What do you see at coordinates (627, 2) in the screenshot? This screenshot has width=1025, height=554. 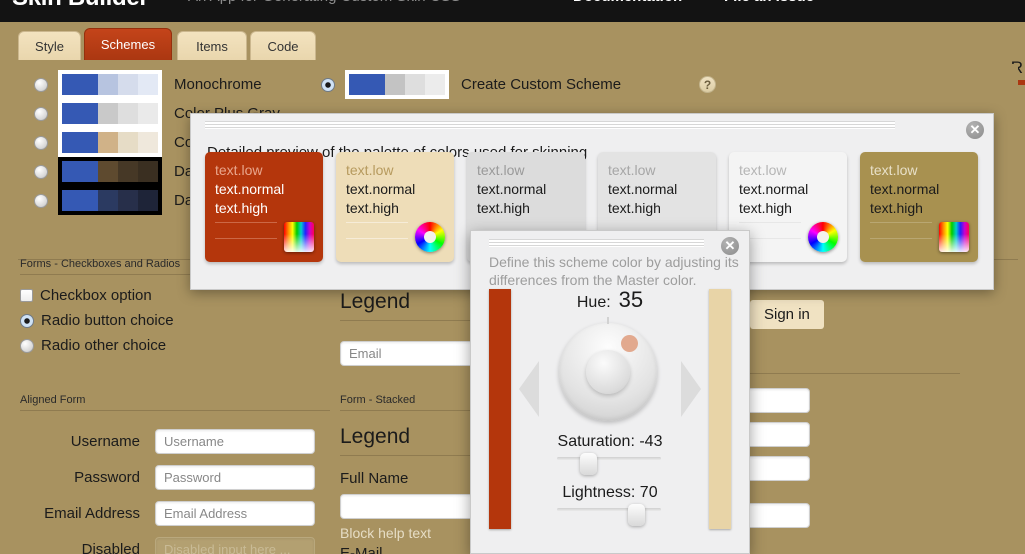 I see `nav-link-documentation: Documentation` at bounding box center [627, 2].